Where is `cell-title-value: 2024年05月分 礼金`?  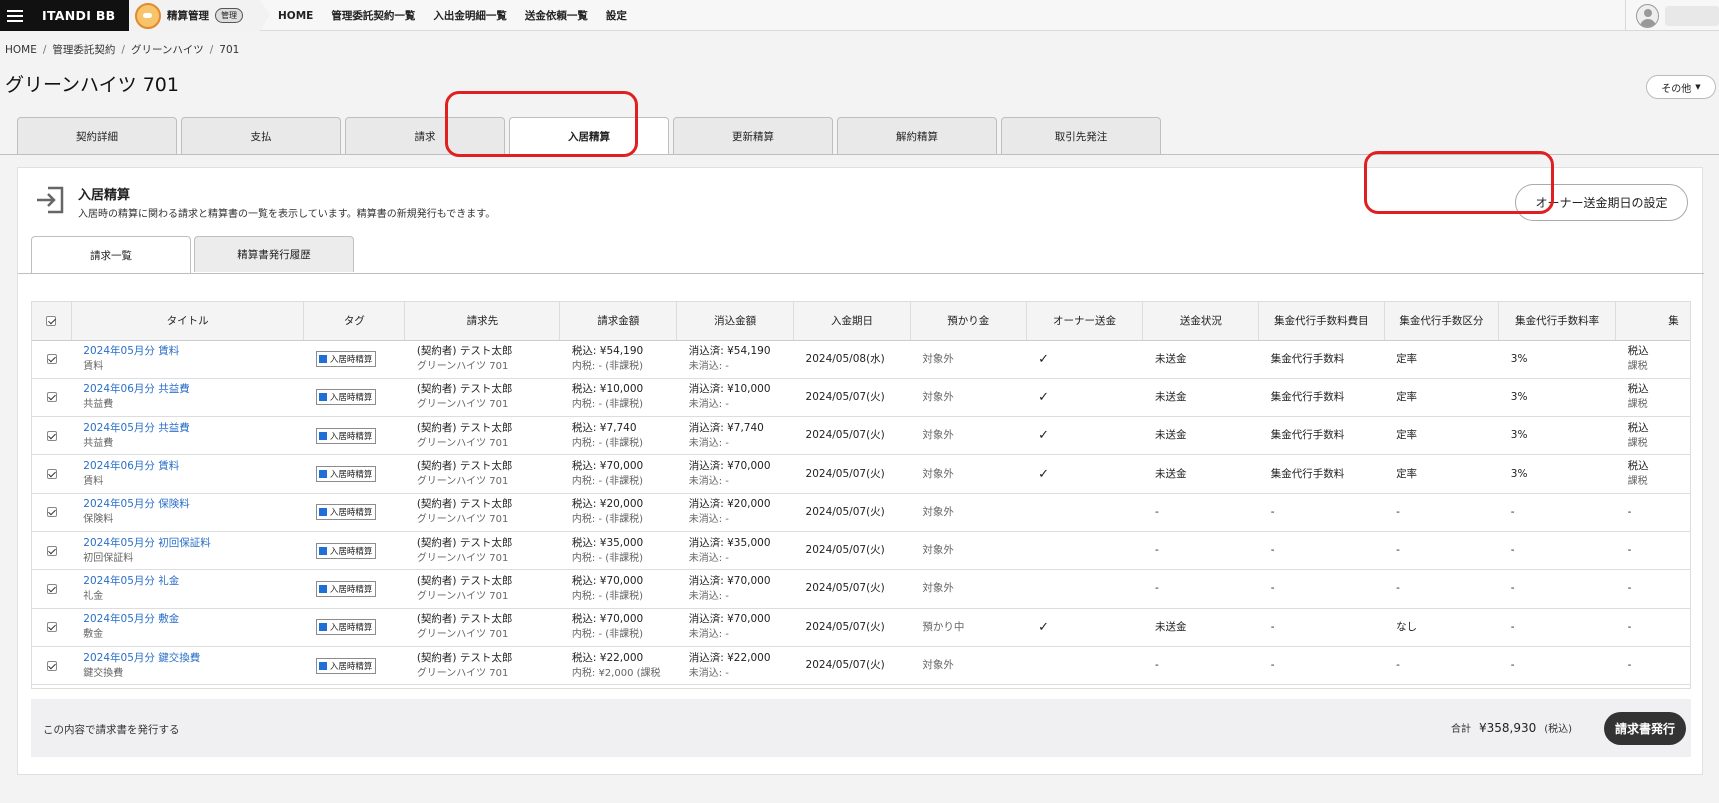 cell-title-value: 2024年05月分 礼金 is located at coordinates (187, 581).